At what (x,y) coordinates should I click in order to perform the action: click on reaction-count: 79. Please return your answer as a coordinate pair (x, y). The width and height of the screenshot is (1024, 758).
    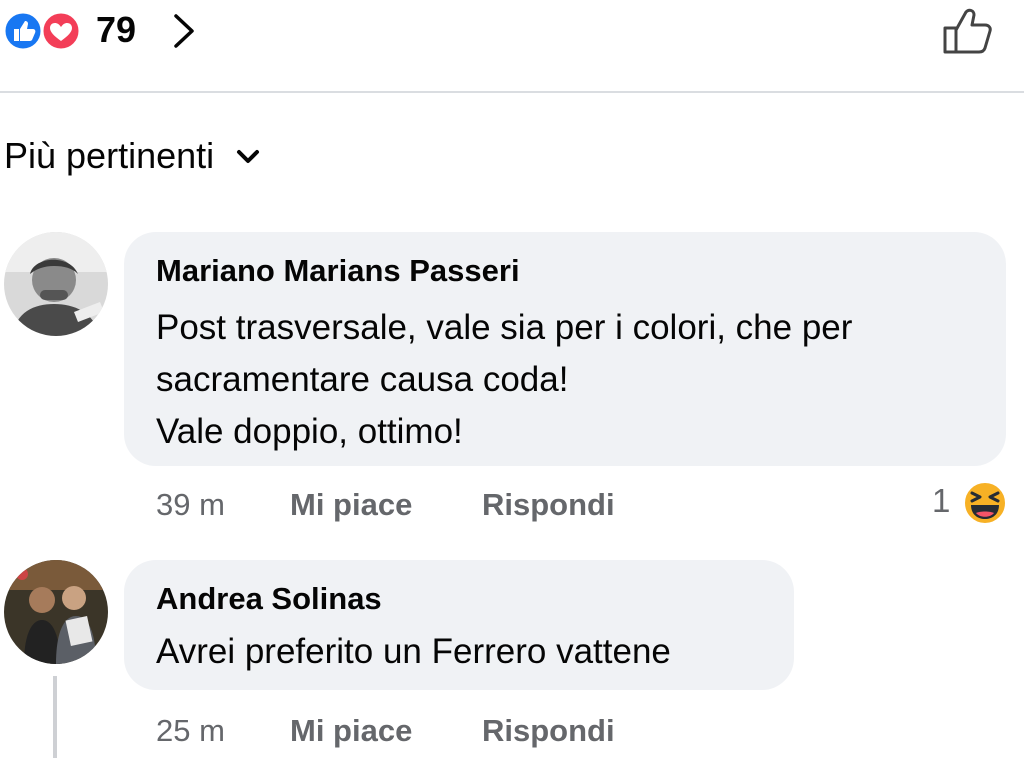
    Looking at the image, I should click on (116, 30).